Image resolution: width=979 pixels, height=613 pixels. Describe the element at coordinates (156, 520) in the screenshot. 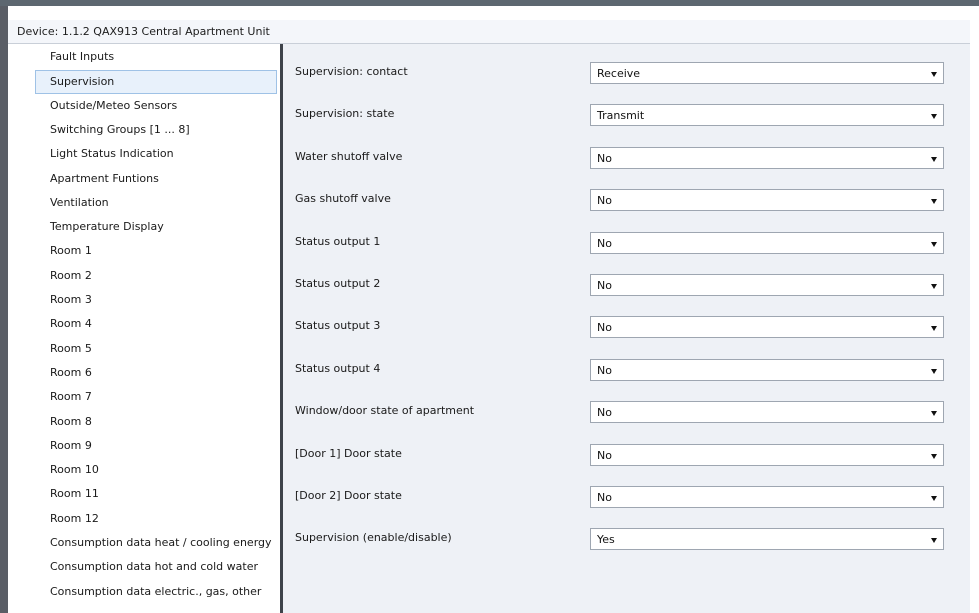

I see `sidebar-item: Room 12` at that location.